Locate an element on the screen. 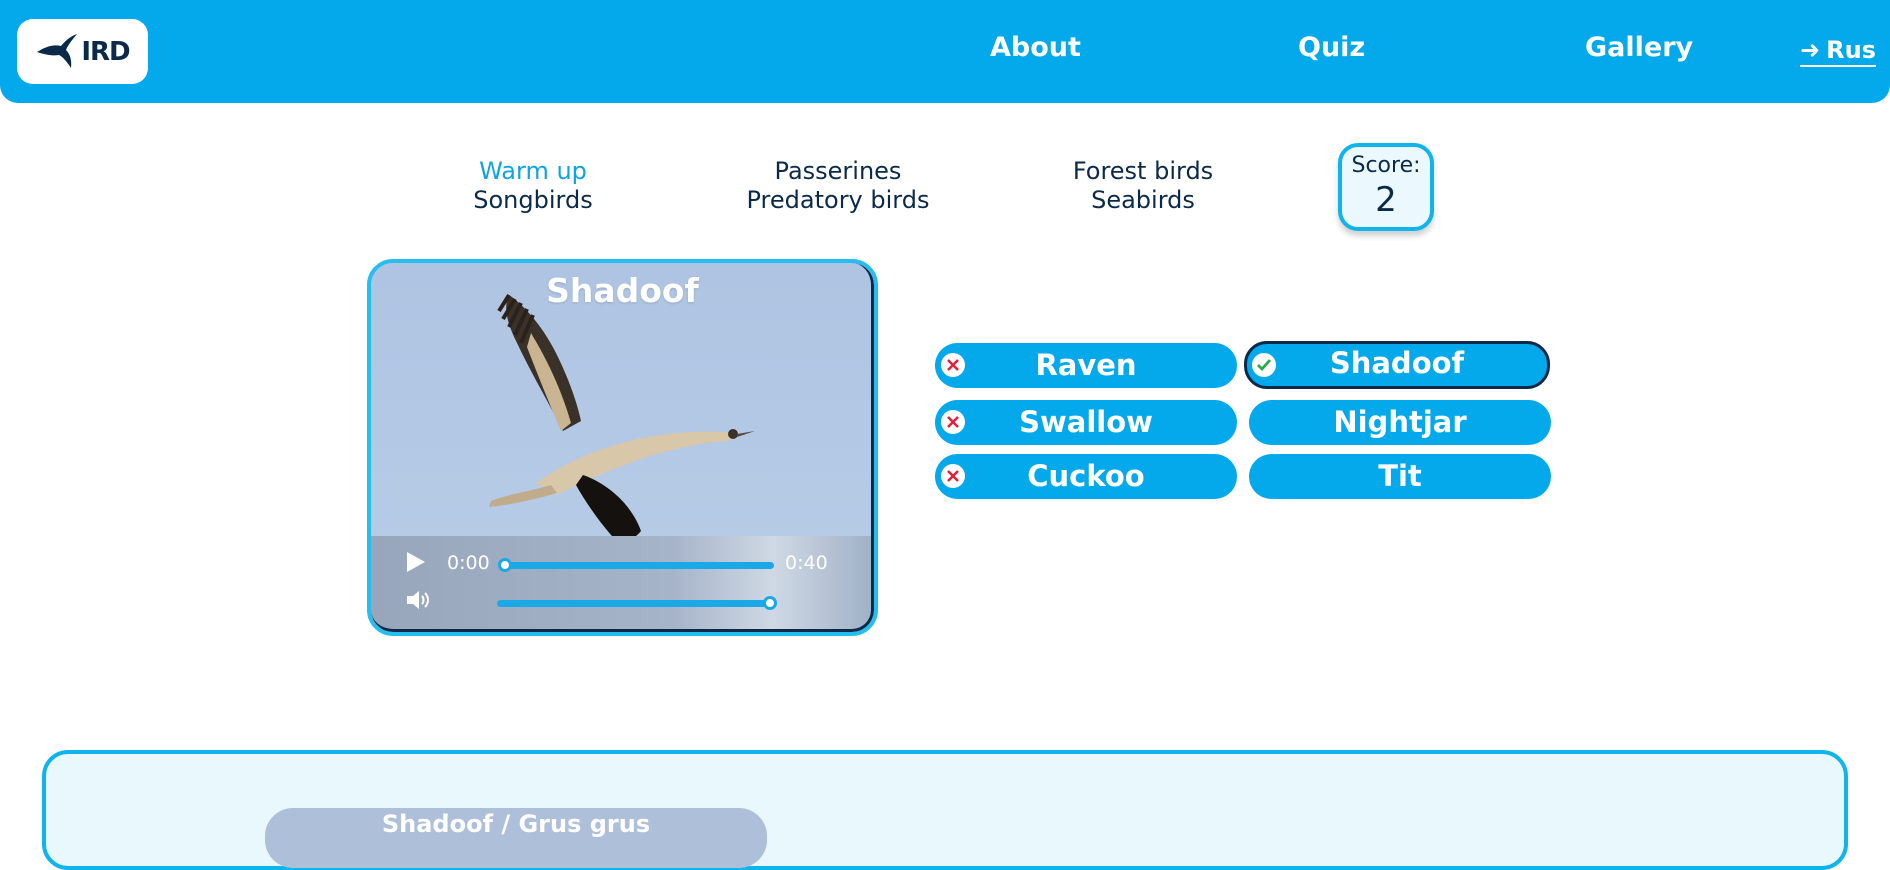 The height and width of the screenshot is (870, 1890). progress-track is located at coordinates (636, 565).